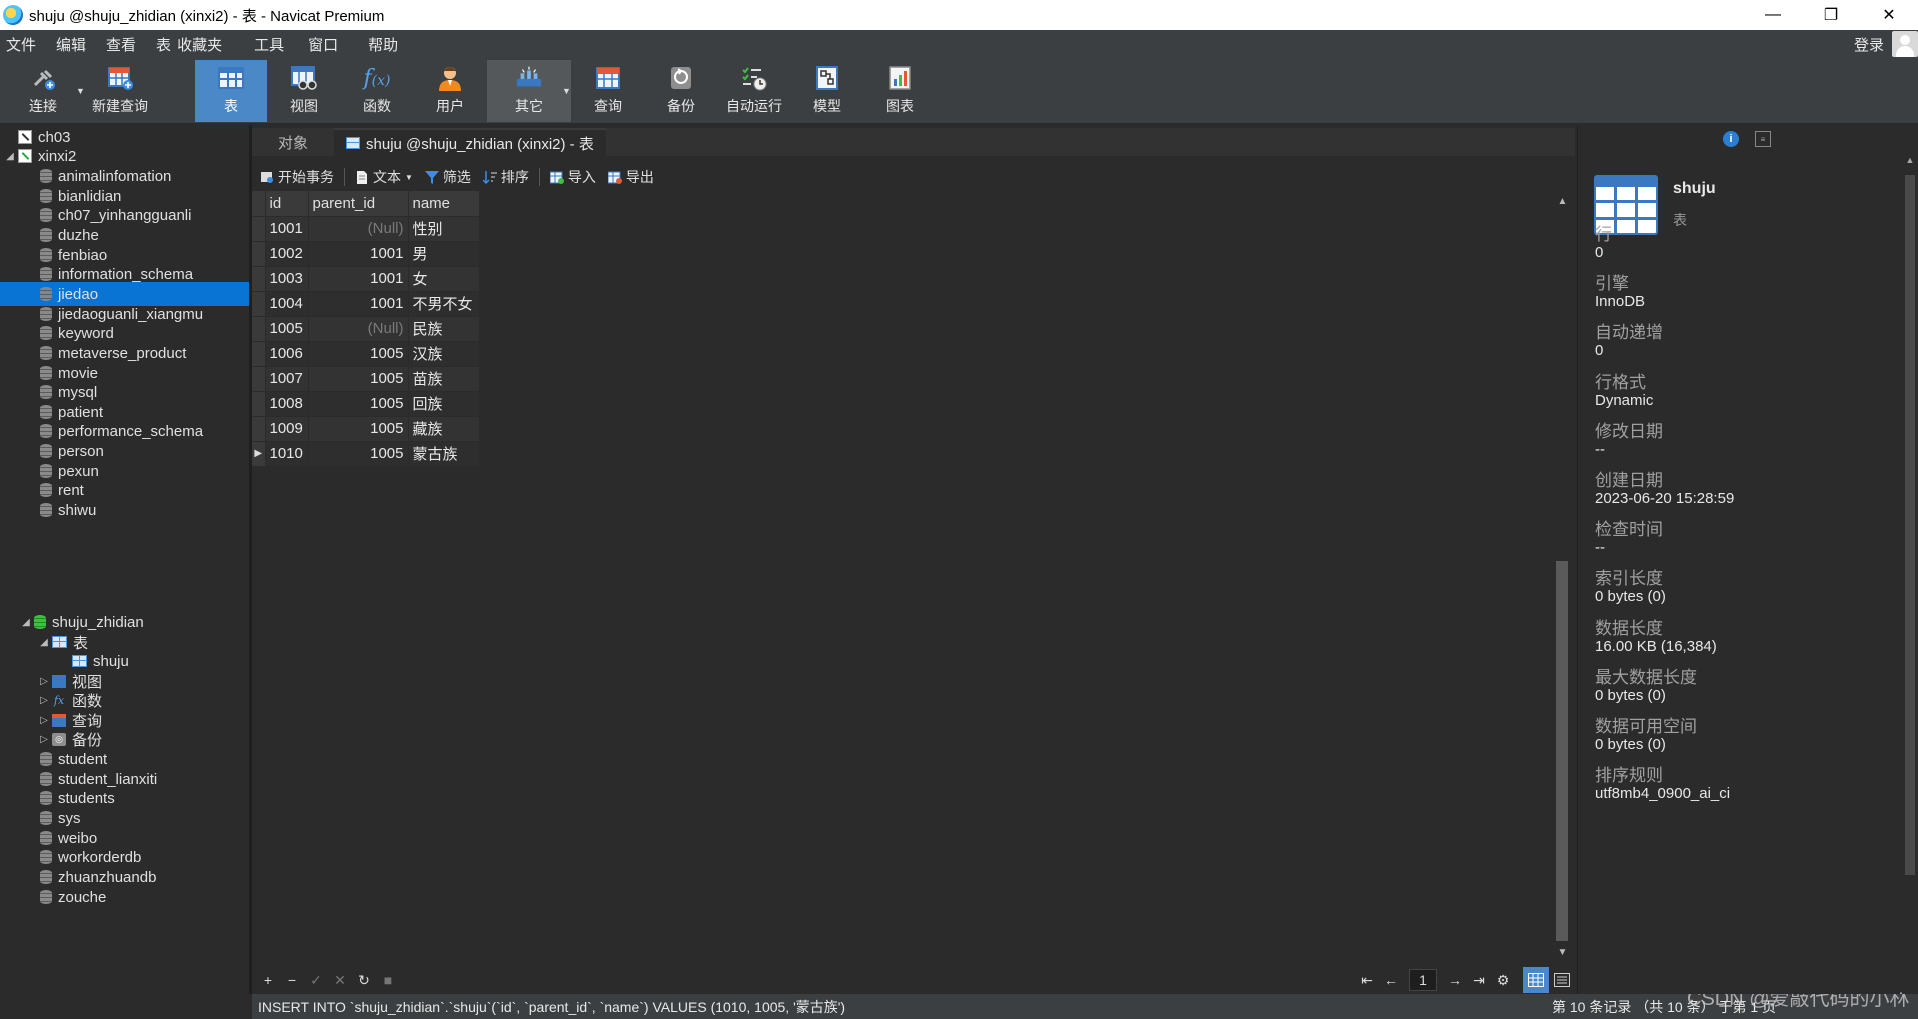 The image size is (1918, 1019). What do you see at coordinates (160, 44) in the screenshot?
I see `menu-table: 表` at bounding box center [160, 44].